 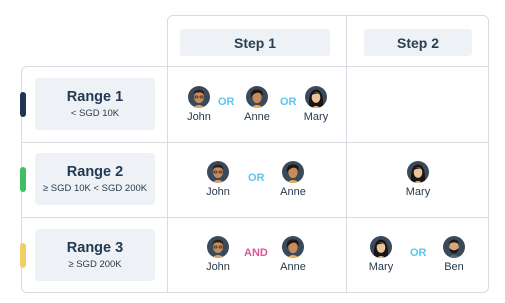 What do you see at coordinates (454, 267) in the screenshot?
I see `person-name: Ben` at bounding box center [454, 267].